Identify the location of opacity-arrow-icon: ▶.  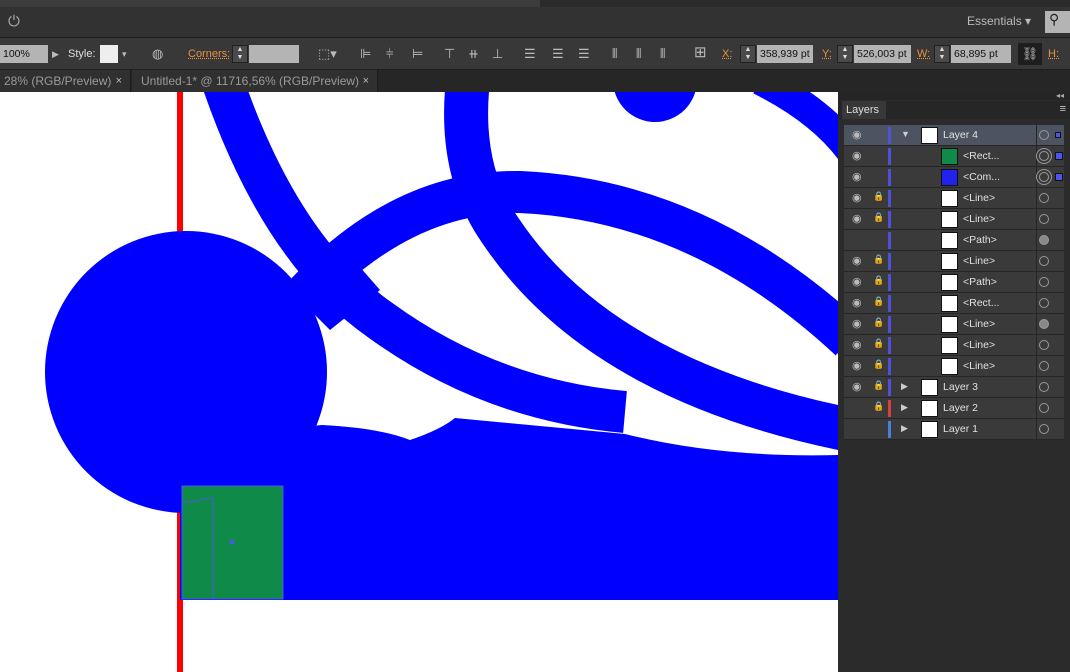
(55, 54).